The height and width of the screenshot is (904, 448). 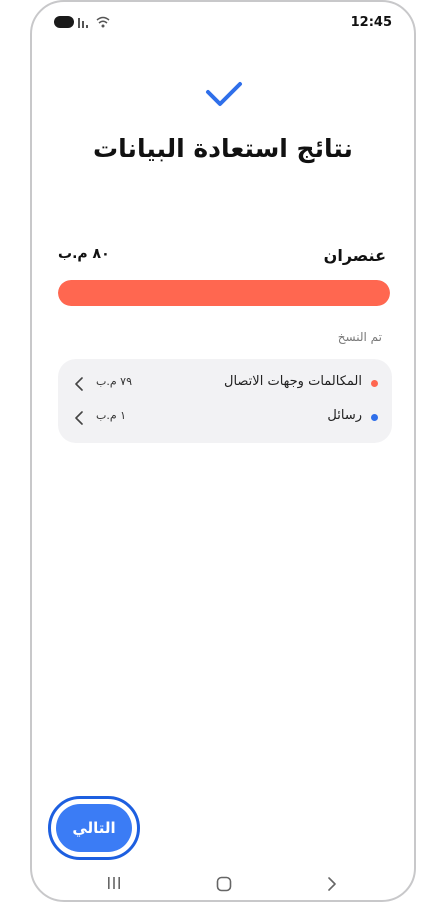 I want to click on restore-progress-bar, so click(x=224, y=293).